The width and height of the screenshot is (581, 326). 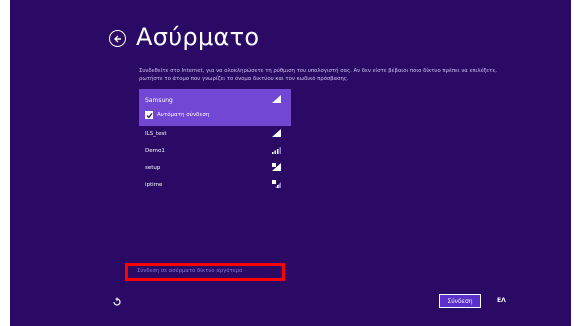 I want to click on auto-connect-row: Αυτόματη σύνδεση, so click(x=177, y=115).